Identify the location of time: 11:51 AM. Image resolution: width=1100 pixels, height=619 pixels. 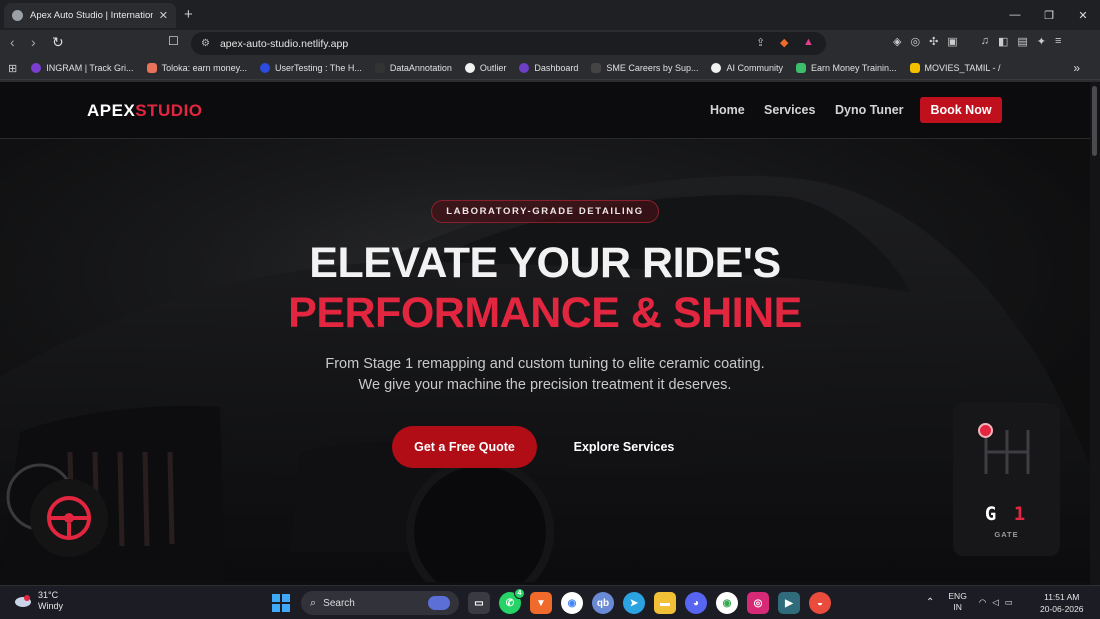
(1062, 597).